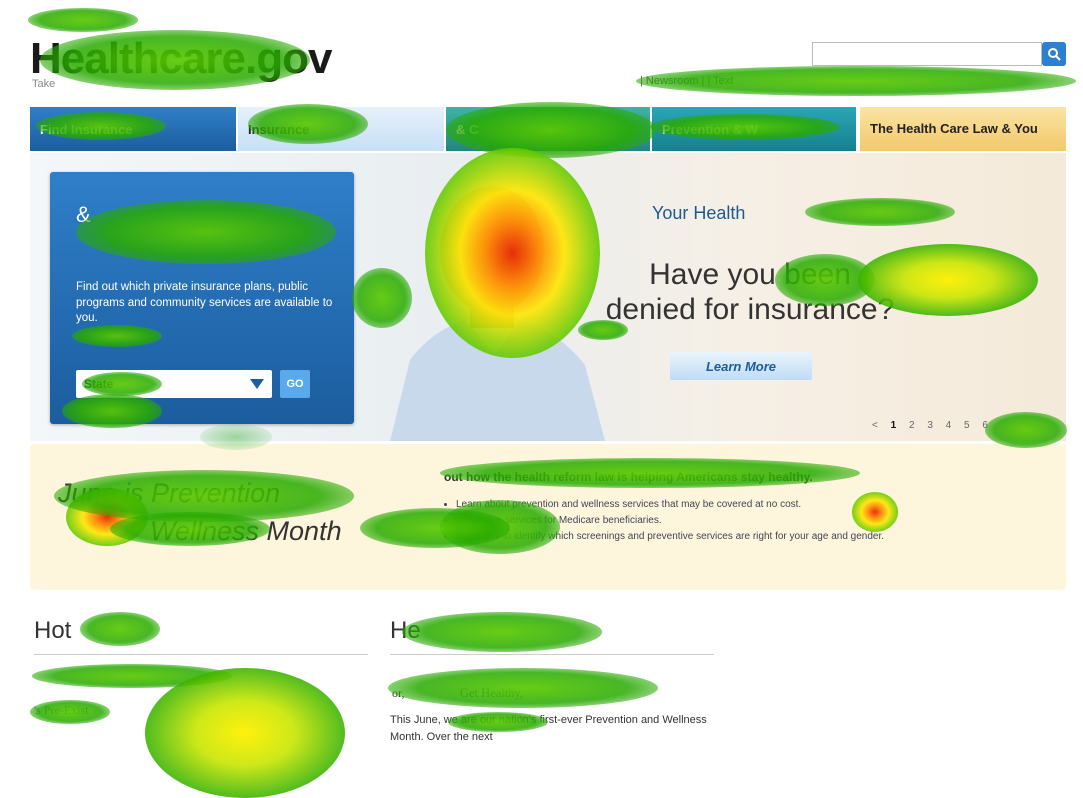  What do you see at coordinates (133, 129) in the screenshot?
I see `tab-find-insurance: Find Insurance` at bounding box center [133, 129].